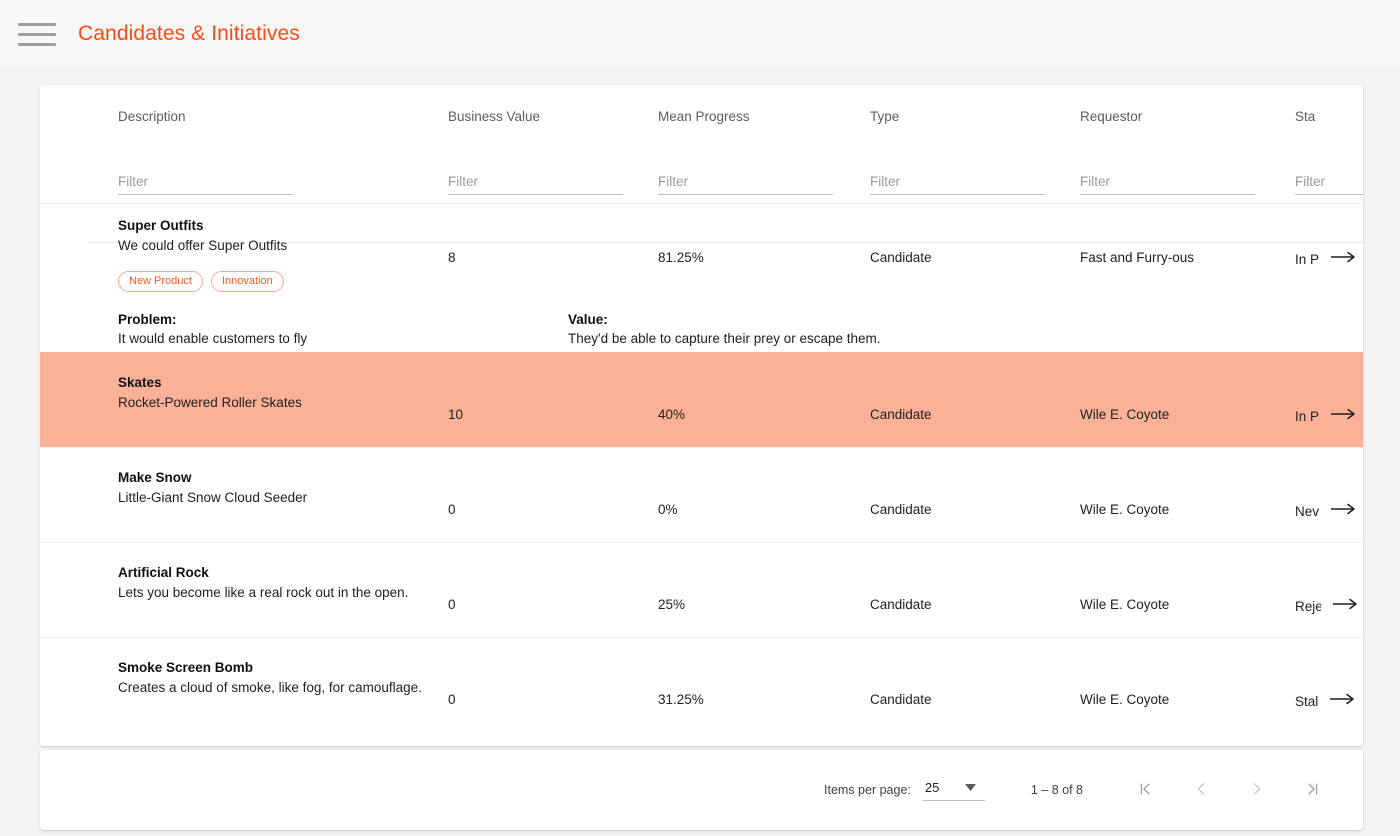 This screenshot has height=836, width=1400. I want to click on next-page-button, so click(1257, 790).